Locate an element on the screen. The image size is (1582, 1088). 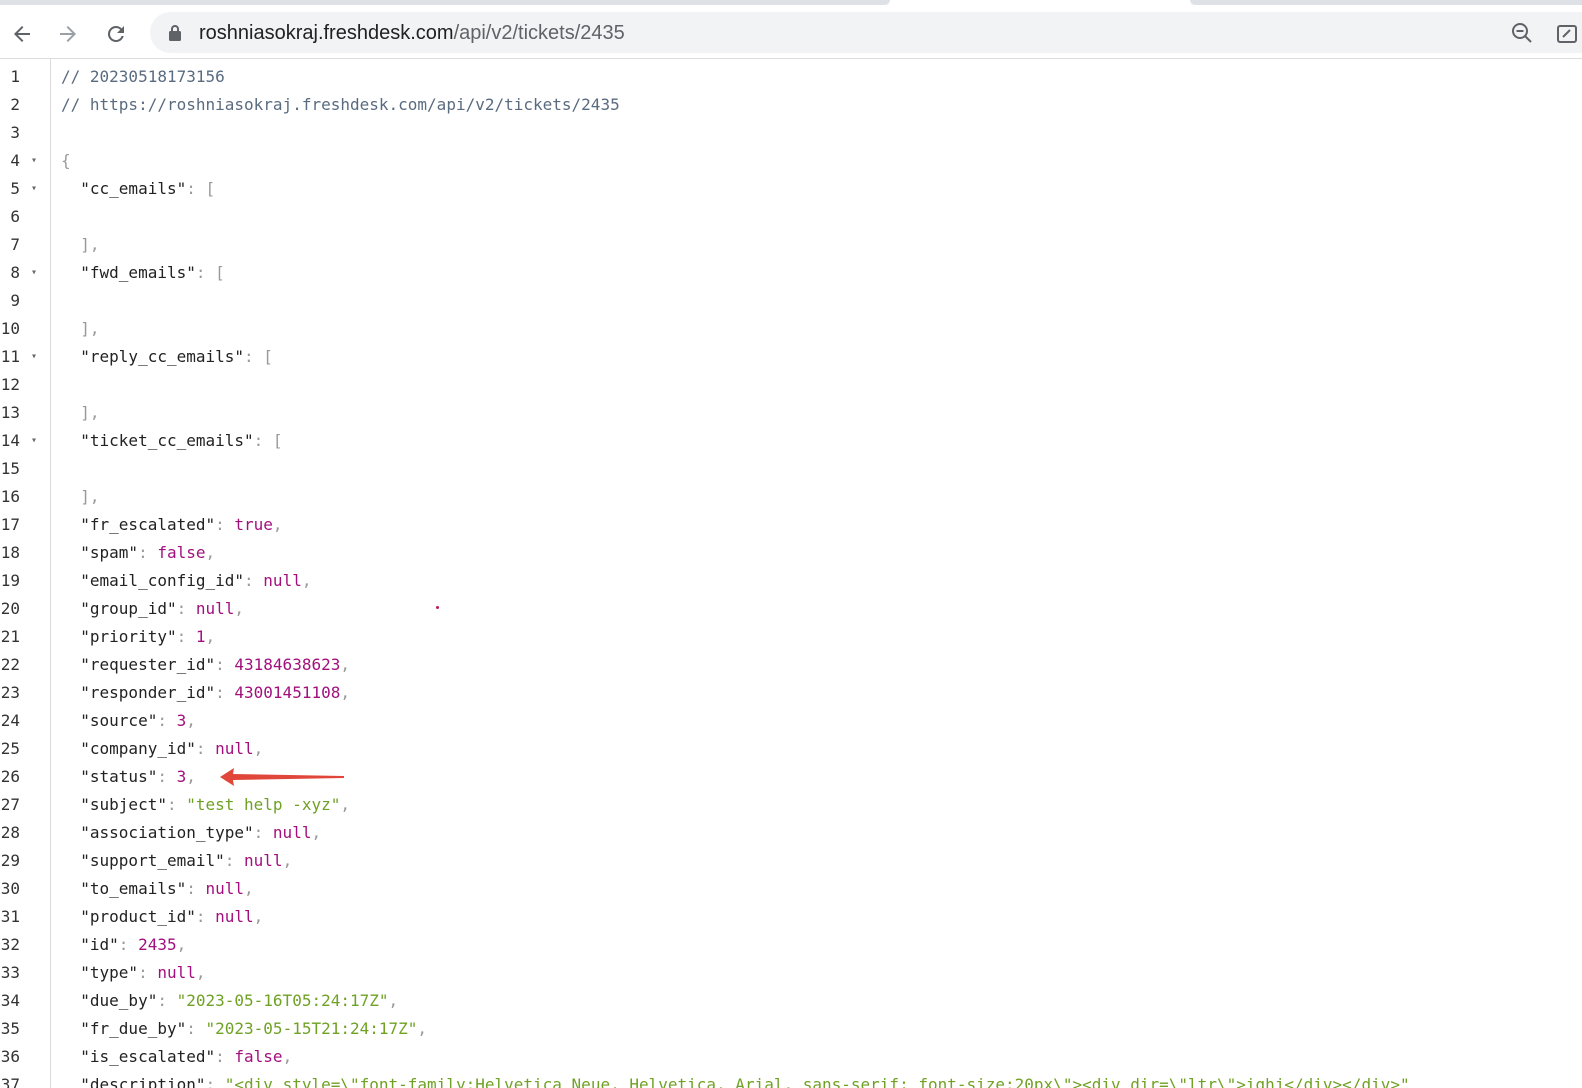
code-line: "spam": false, is located at coordinates (138, 553).